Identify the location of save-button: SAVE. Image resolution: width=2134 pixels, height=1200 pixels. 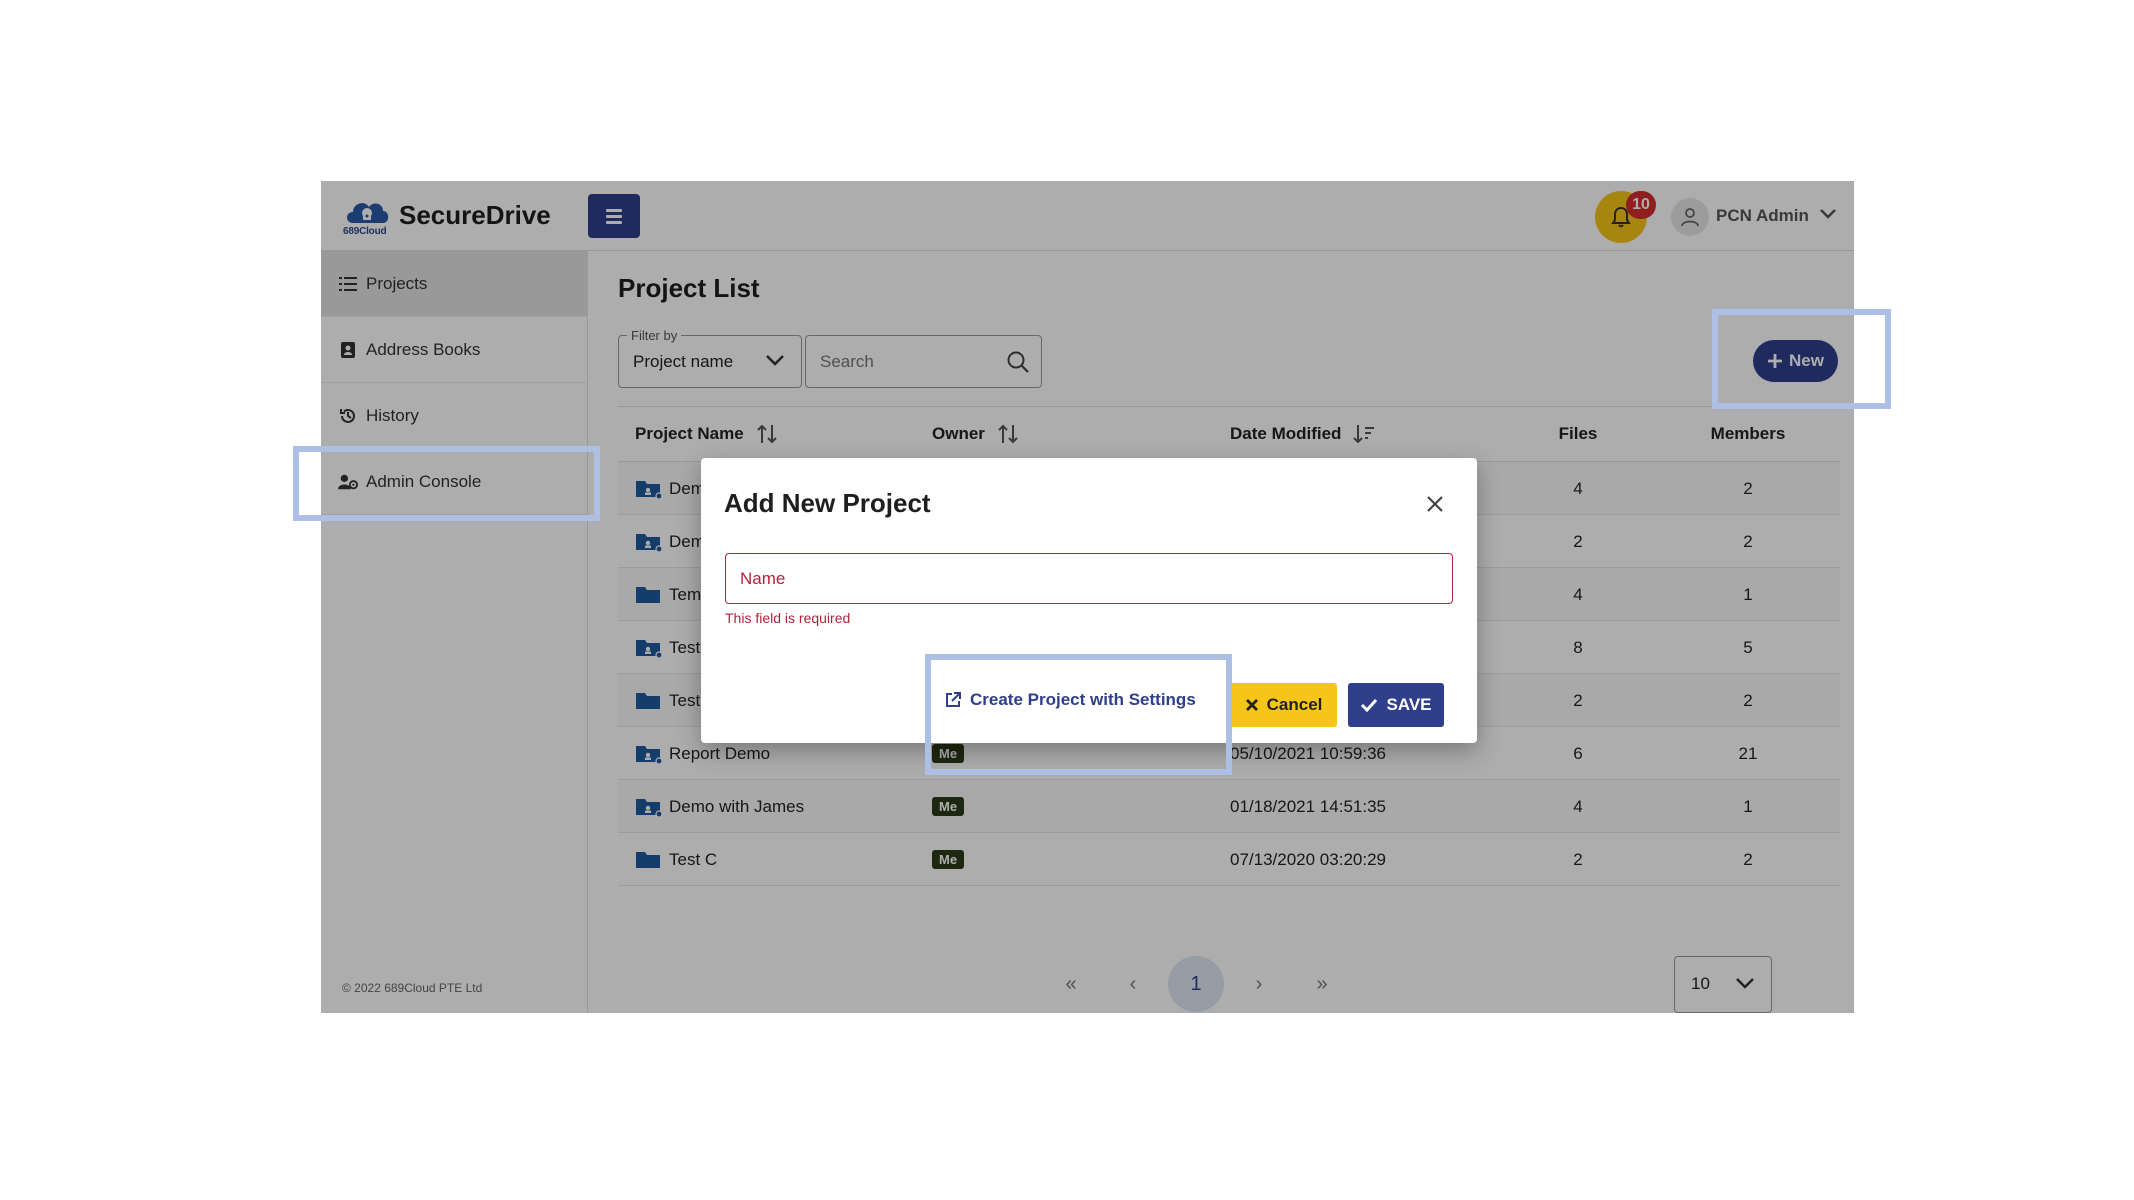
(1396, 705).